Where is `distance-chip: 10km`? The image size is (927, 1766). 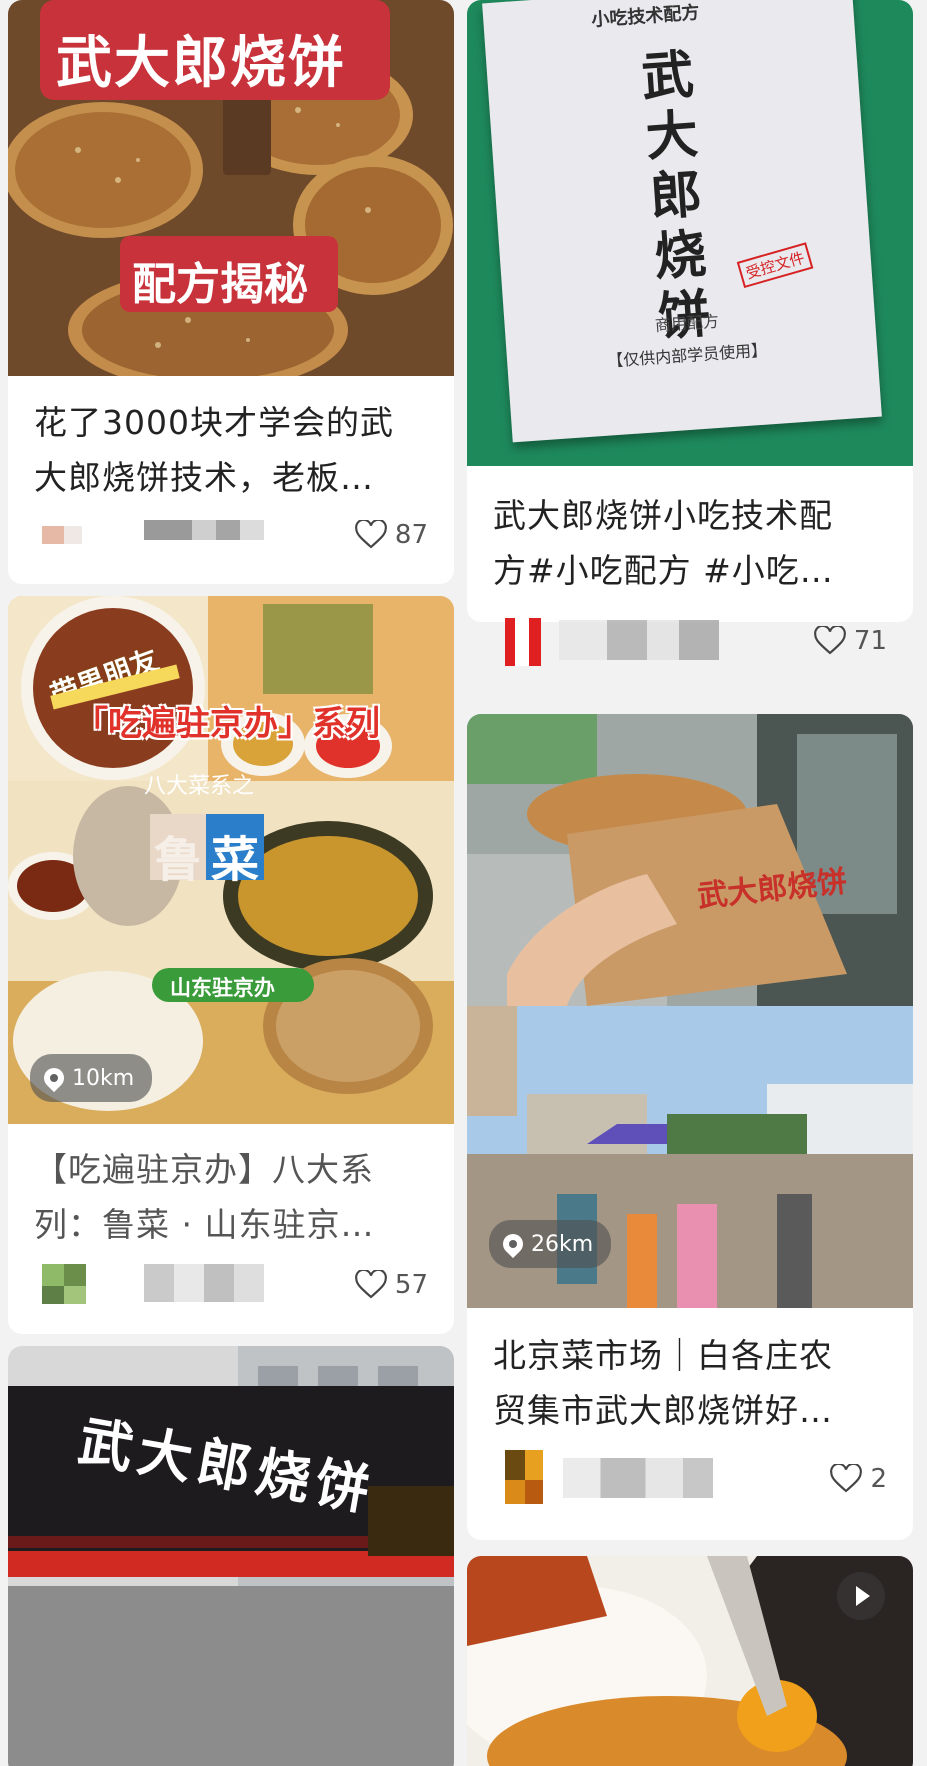 distance-chip: 10km is located at coordinates (91, 1078).